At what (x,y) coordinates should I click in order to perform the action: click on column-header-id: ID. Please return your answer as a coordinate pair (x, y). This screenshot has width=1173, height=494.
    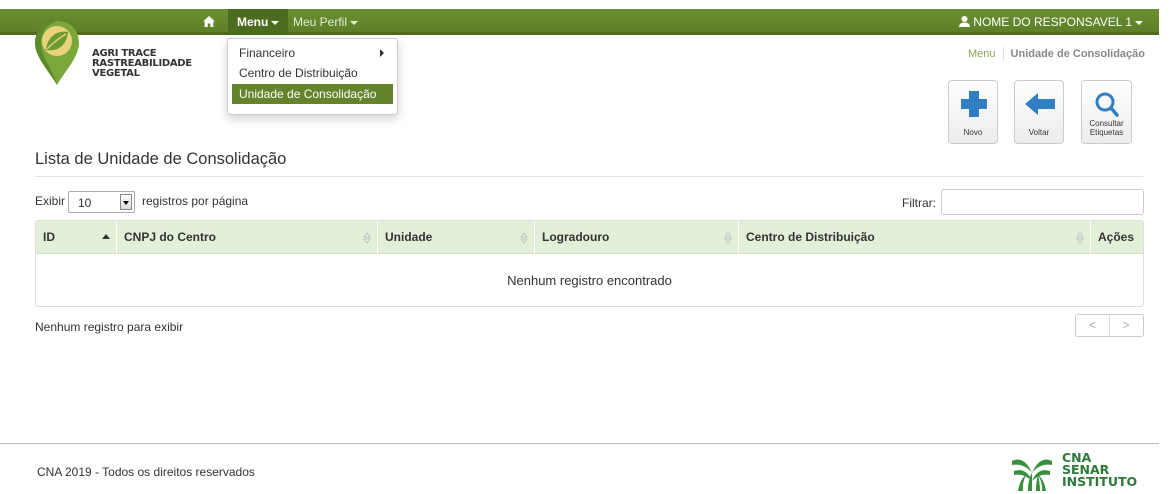
    Looking at the image, I should click on (76, 237).